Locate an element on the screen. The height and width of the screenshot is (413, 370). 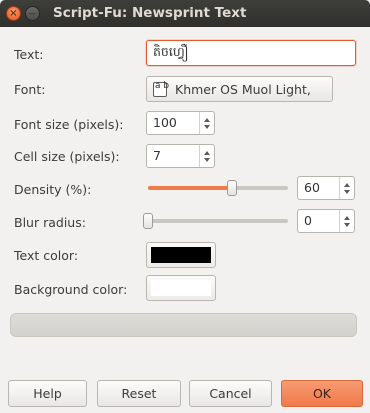
help-button-label: Help is located at coordinates (47, 393).